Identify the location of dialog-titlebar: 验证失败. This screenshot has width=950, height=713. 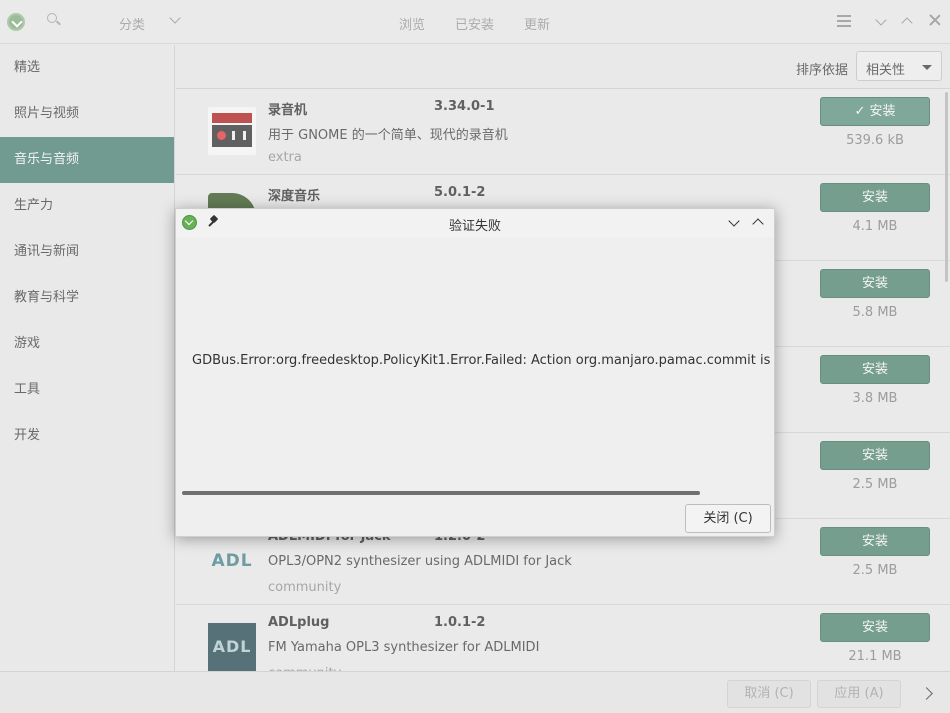
(475, 223).